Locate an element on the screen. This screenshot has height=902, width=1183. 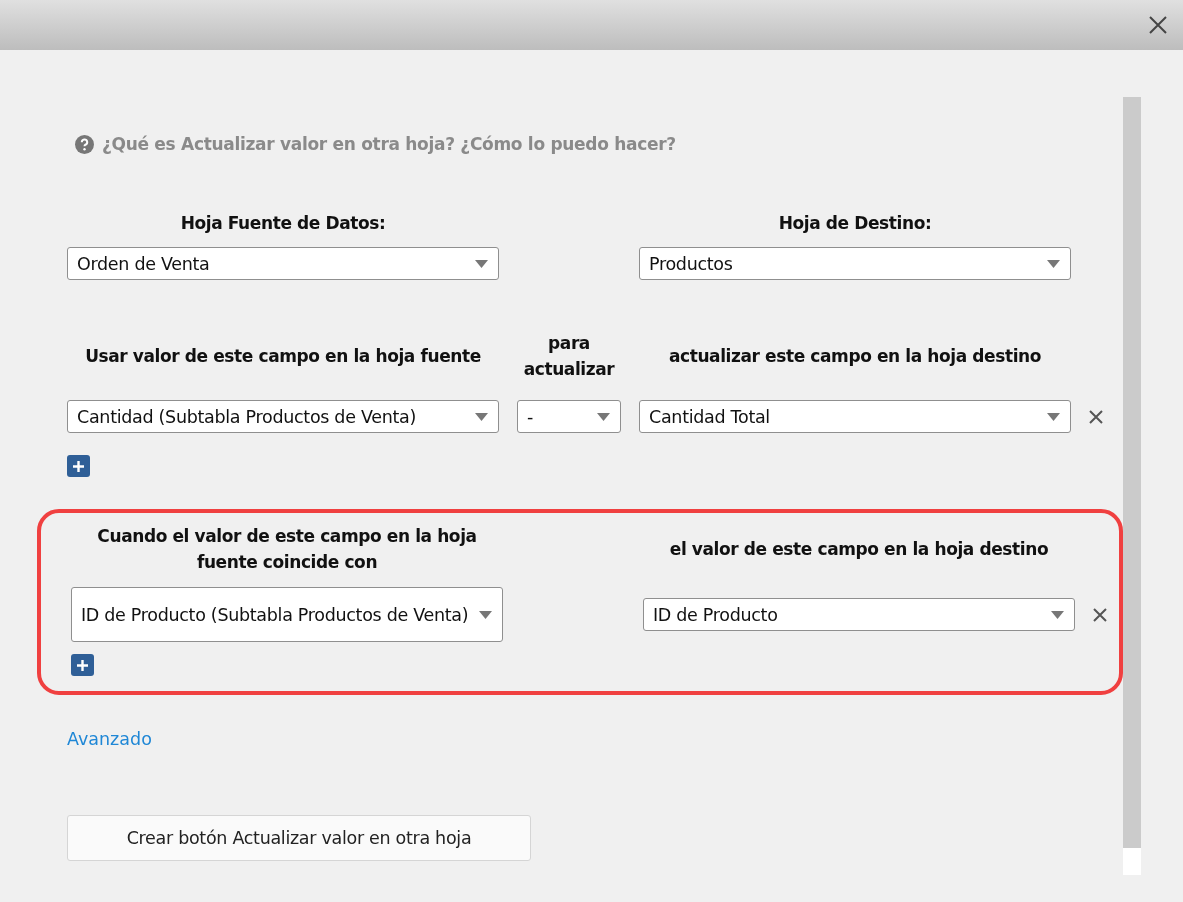
dropdown: Orden de Venta is located at coordinates (283, 263).